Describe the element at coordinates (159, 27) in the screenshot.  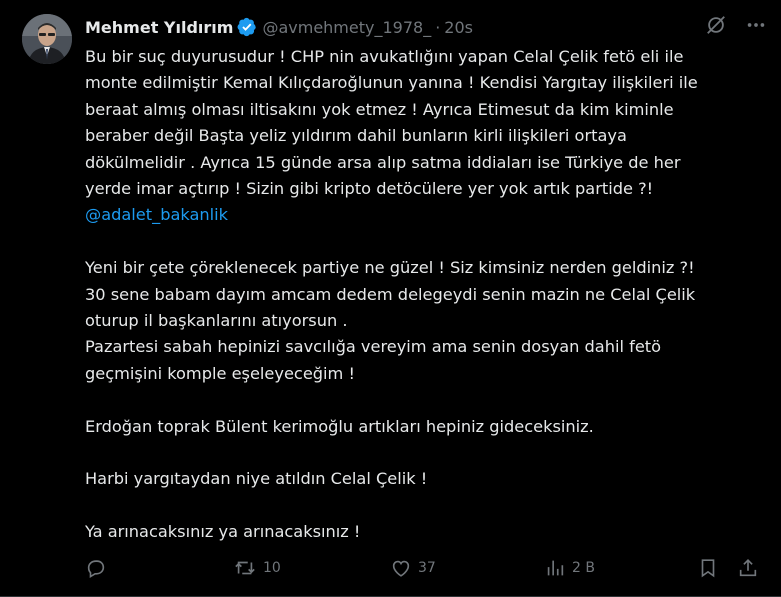
I see `display-name: Mehmet Yıldırım` at that location.